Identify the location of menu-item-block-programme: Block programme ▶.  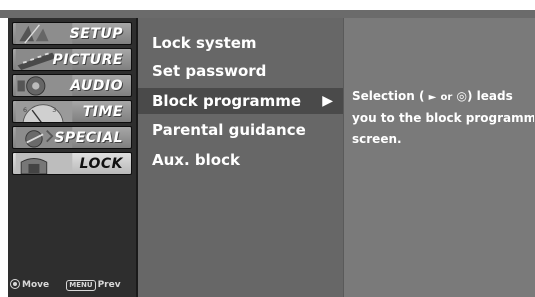
(240, 101).